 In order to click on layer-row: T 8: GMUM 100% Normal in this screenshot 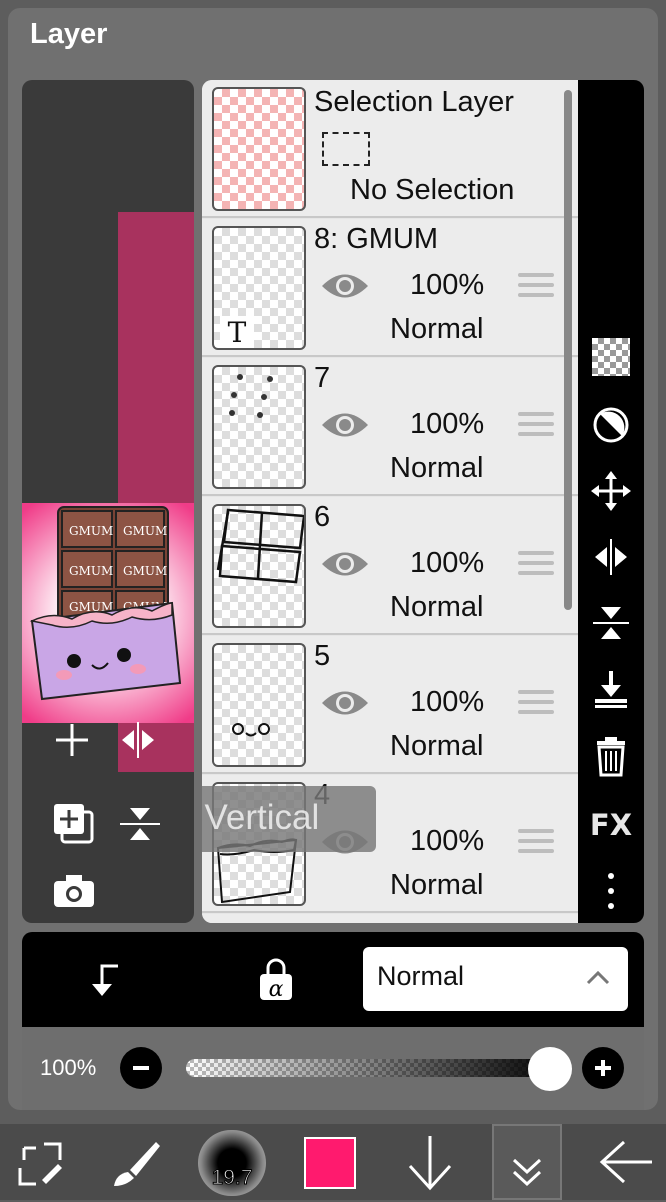, I will do `click(390, 288)`.